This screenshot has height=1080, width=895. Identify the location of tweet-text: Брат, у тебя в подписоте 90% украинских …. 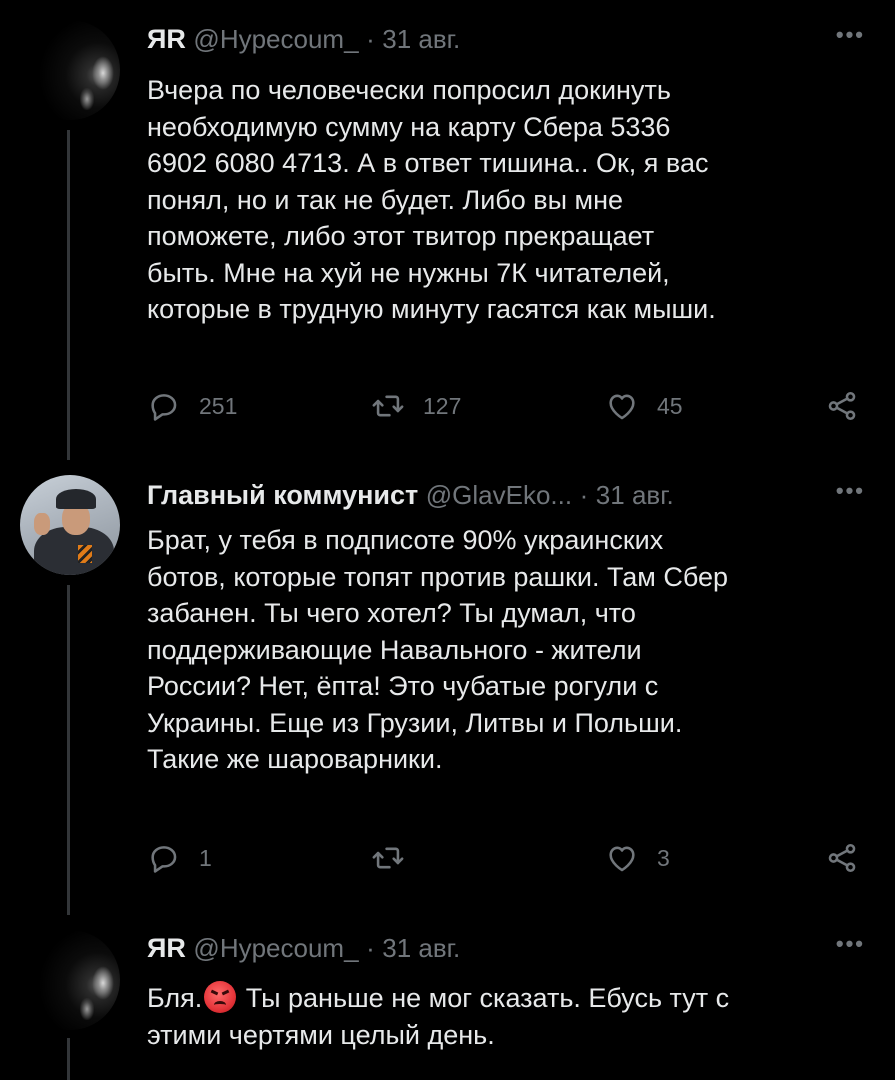
(438, 649).